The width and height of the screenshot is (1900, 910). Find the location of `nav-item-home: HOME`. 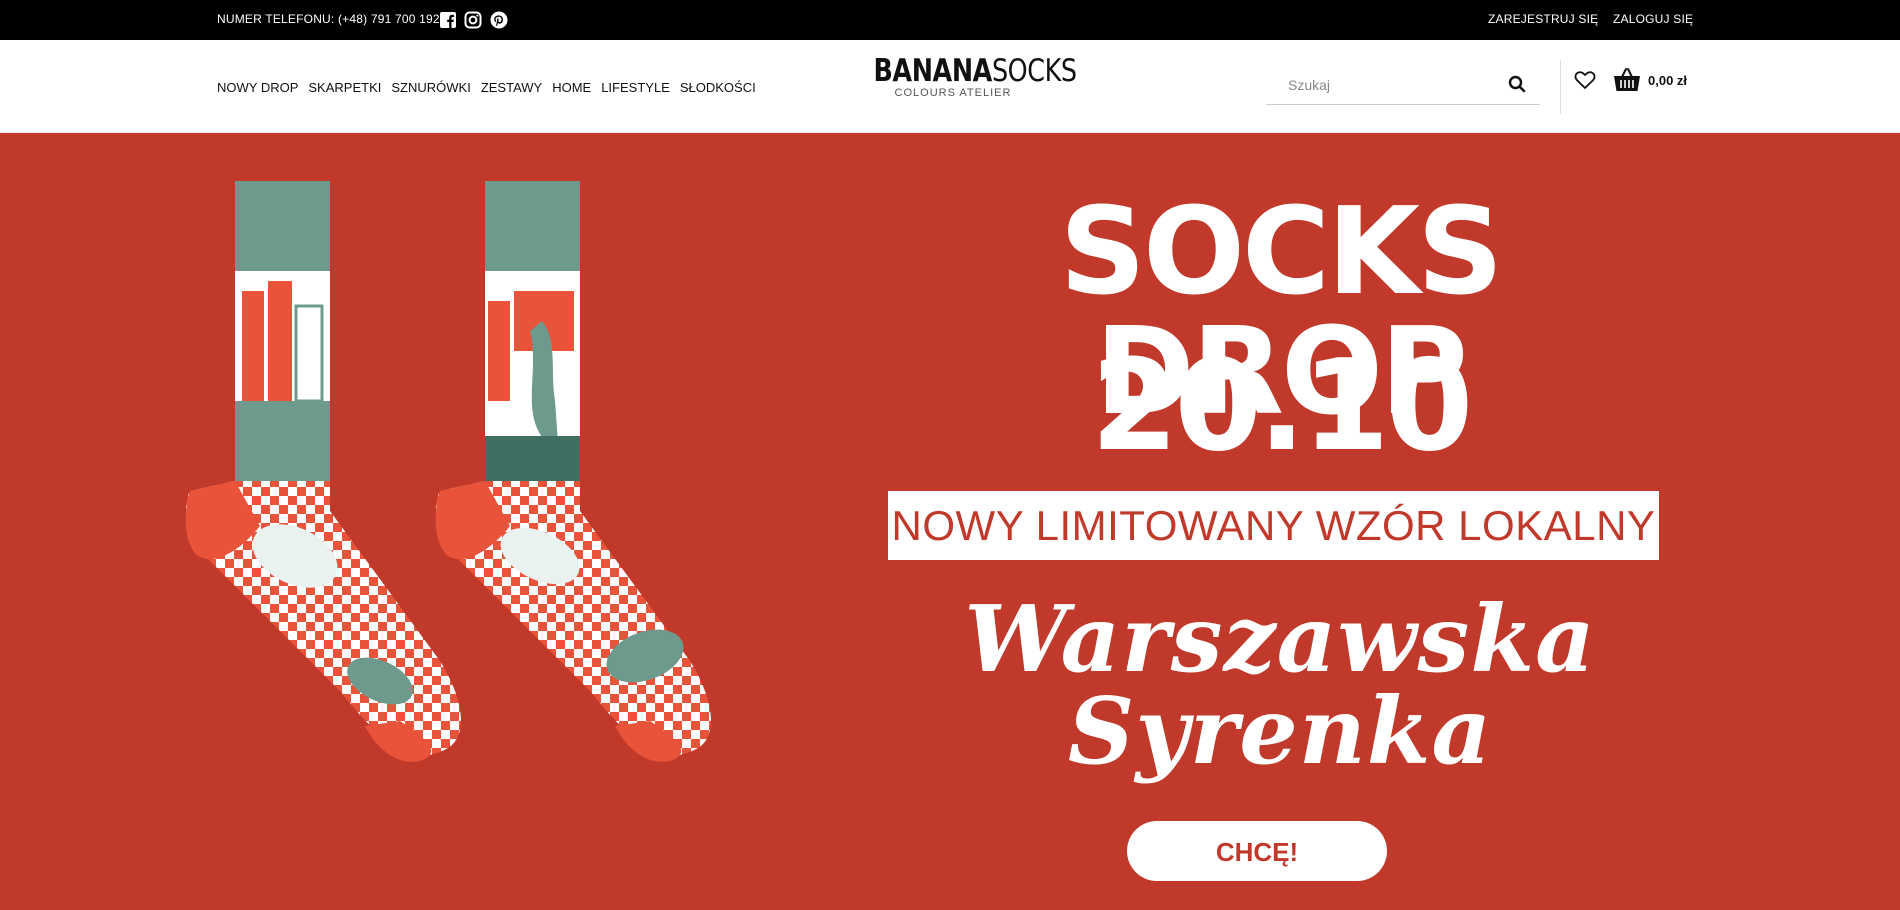

nav-item-home: HOME is located at coordinates (571, 87).